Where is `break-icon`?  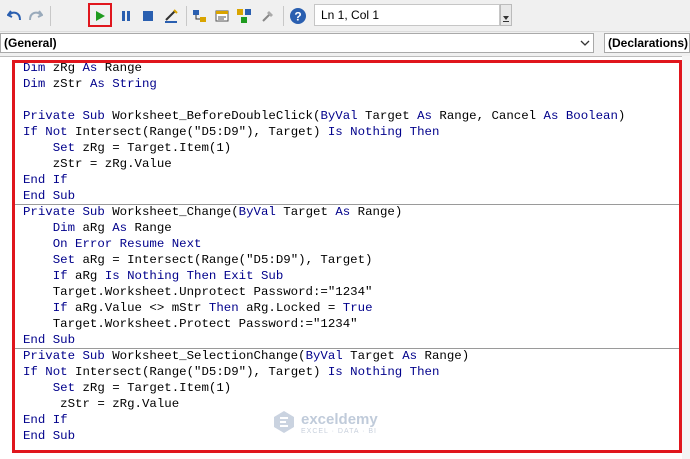
break-icon is located at coordinates (126, 16).